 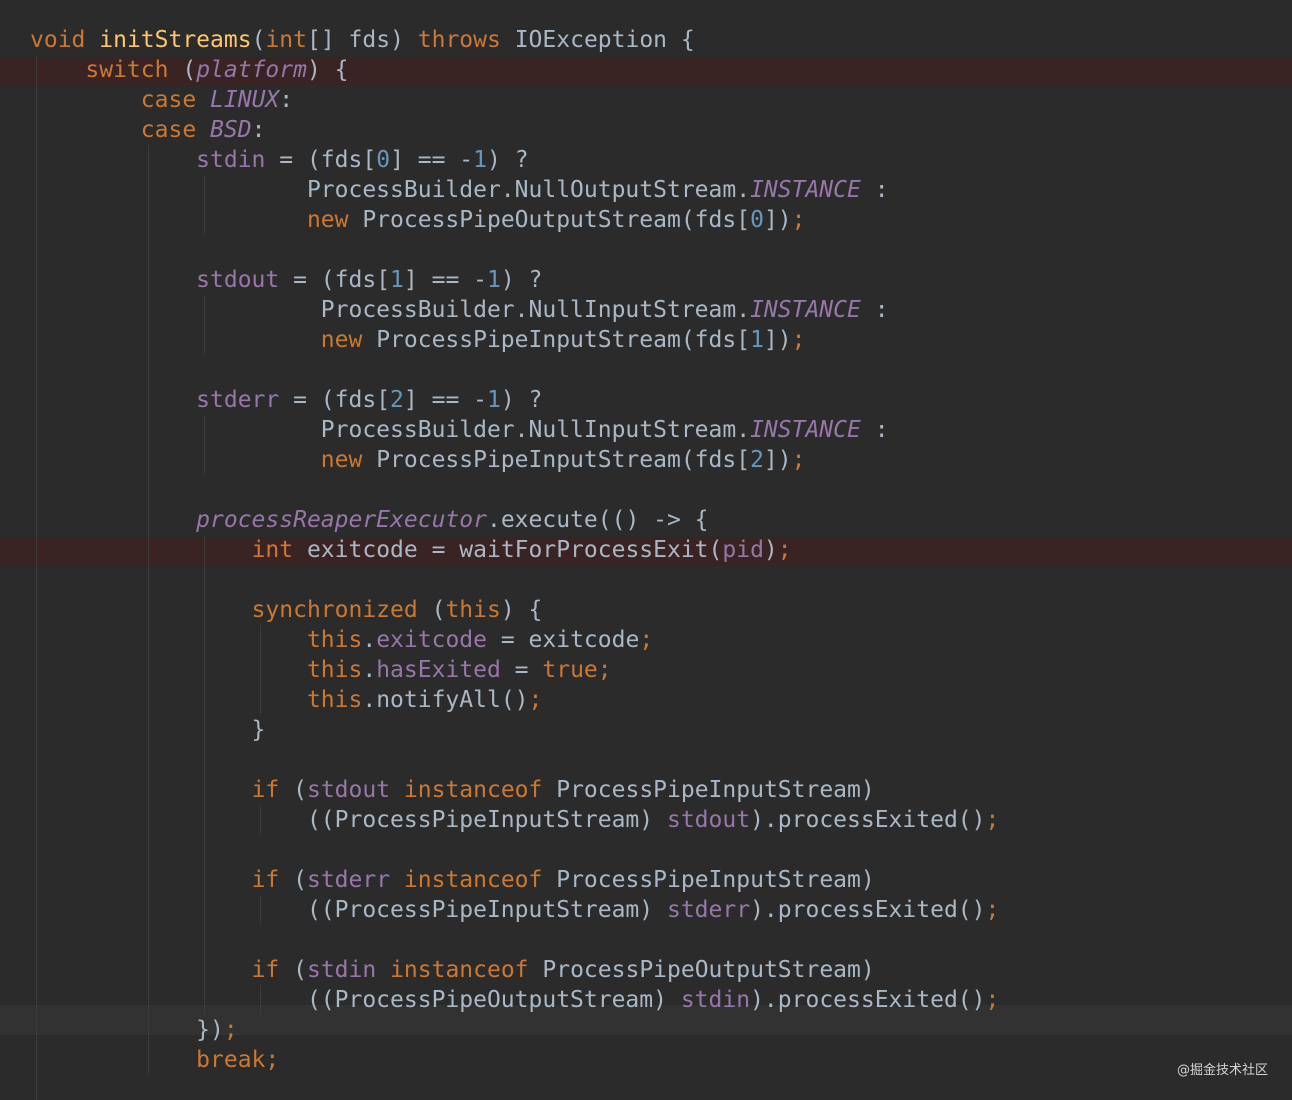 What do you see at coordinates (334, 700) in the screenshot?
I see `code-token: this` at bounding box center [334, 700].